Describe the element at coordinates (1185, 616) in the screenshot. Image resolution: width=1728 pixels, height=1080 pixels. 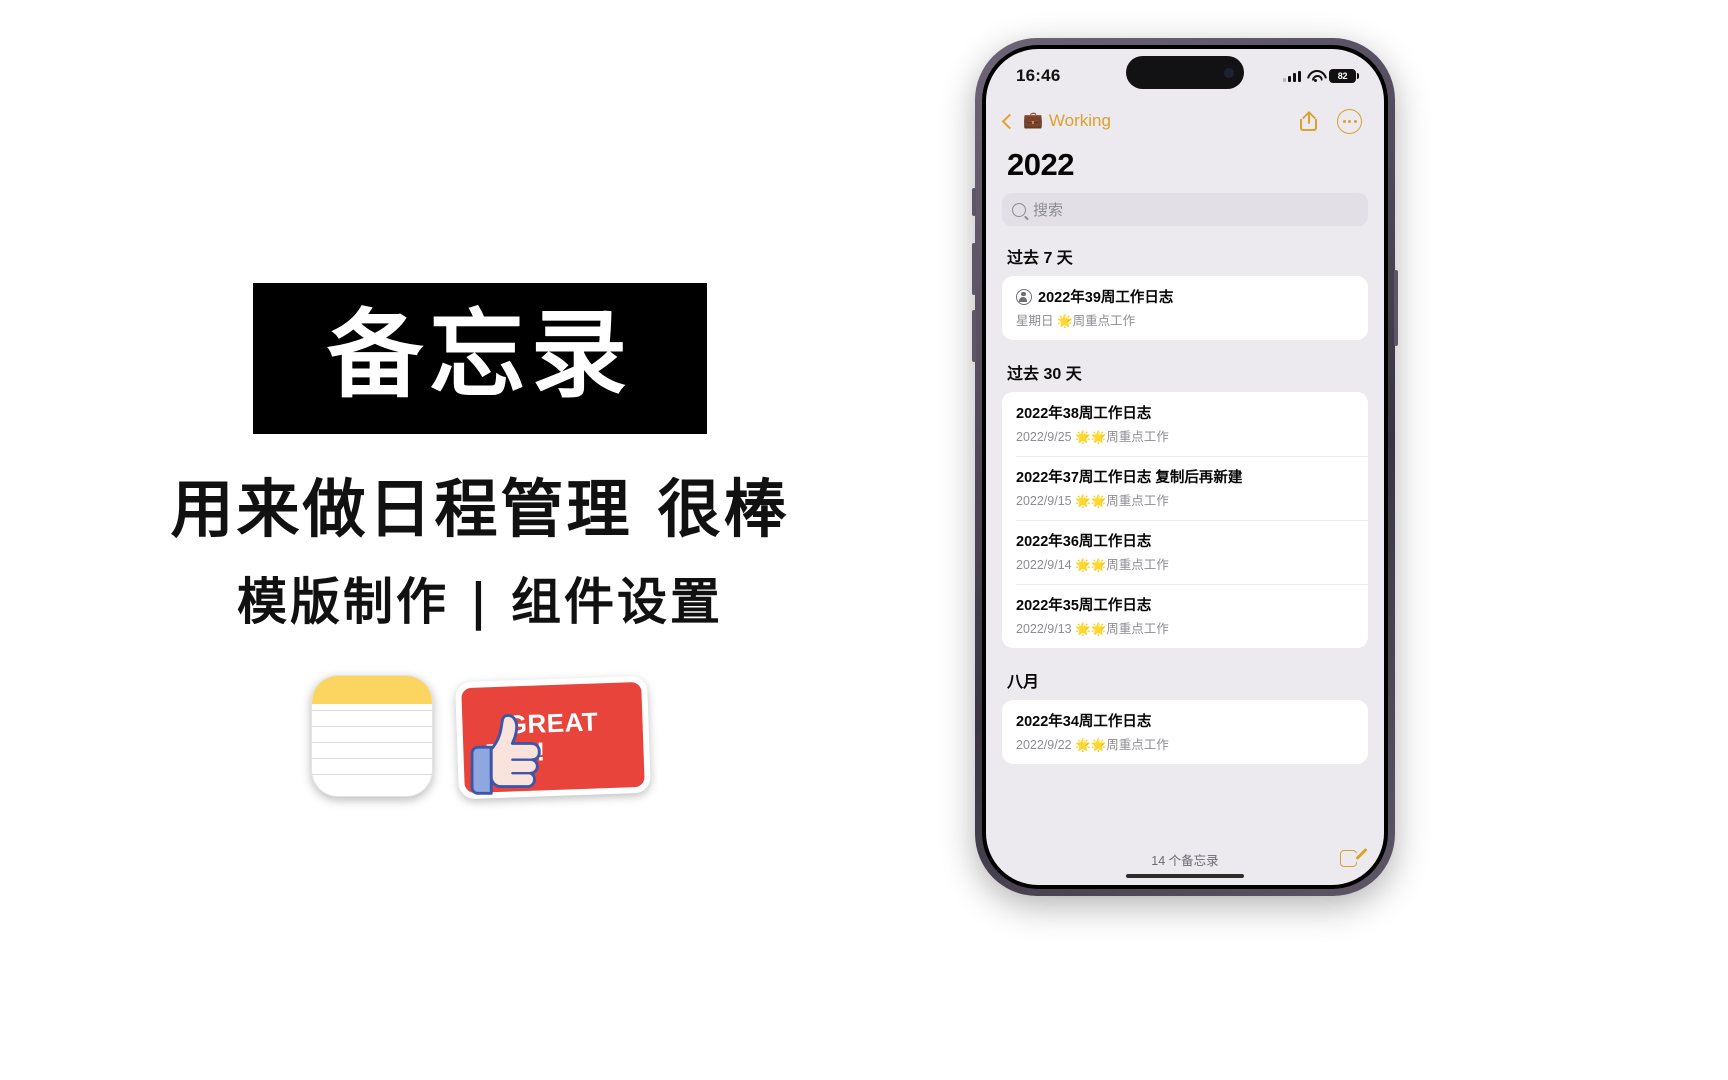
I see `list-item: 2022年35周工作日志 2022/9/13 🌟🌟周重点工作` at that location.